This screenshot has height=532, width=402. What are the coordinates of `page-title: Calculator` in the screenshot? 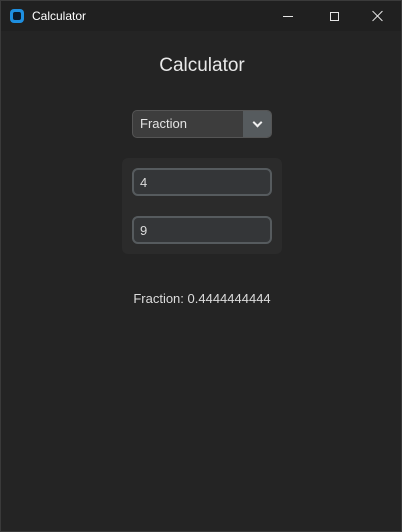 It's located at (202, 65).